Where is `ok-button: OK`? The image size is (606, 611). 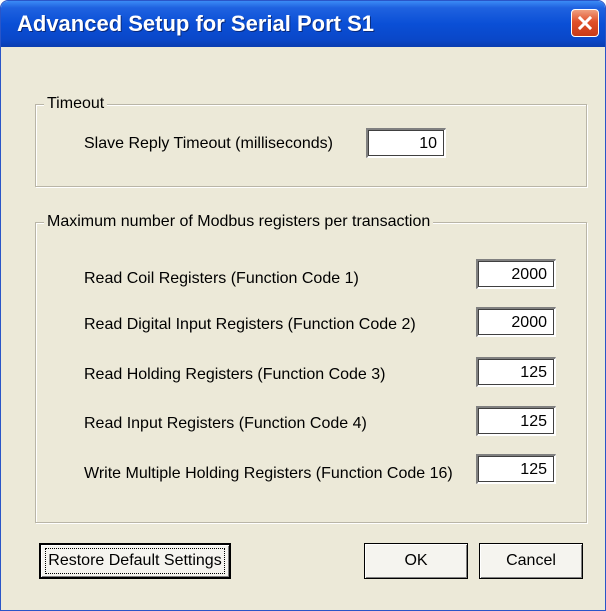
ok-button: OK is located at coordinates (416, 561).